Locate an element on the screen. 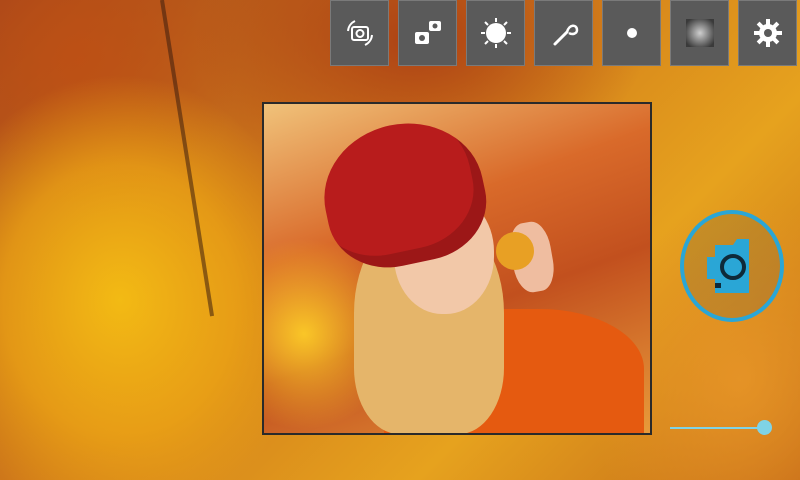  sun-icon is located at coordinates (495, 33).